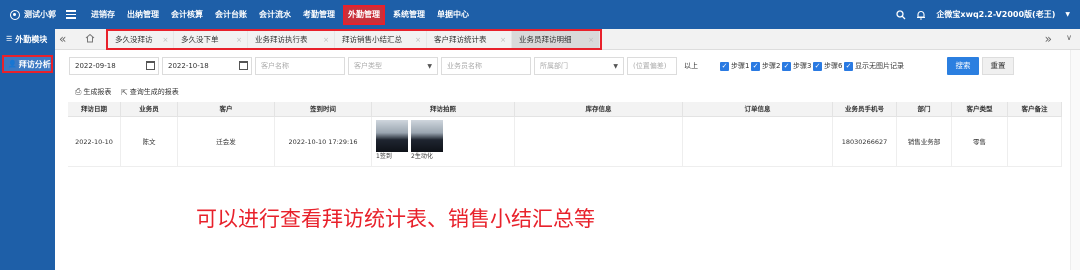 The height and width of the screenshot is (270, 1080). What do you see at coordinates (924, 109) in the screenshot?
I see `column-header: 部门` at bounding box center [924, 109].